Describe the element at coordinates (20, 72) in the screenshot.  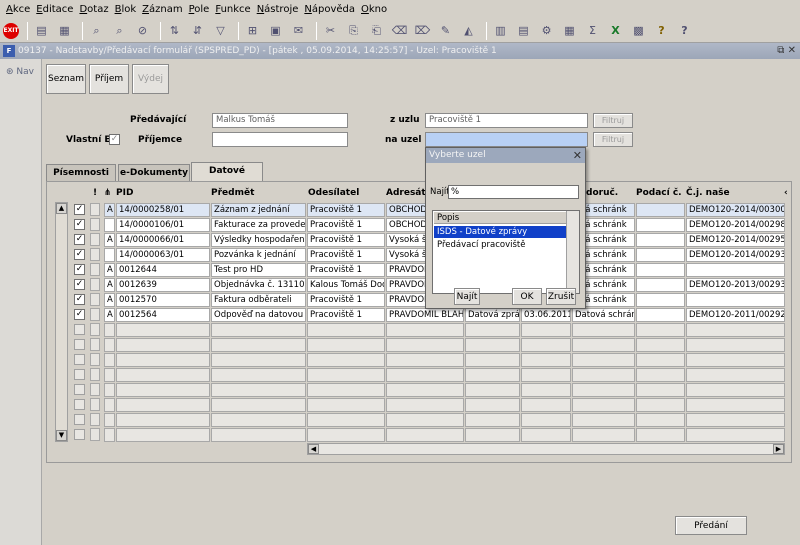
I see `nav-tab: ⊛ Nav` at that location.